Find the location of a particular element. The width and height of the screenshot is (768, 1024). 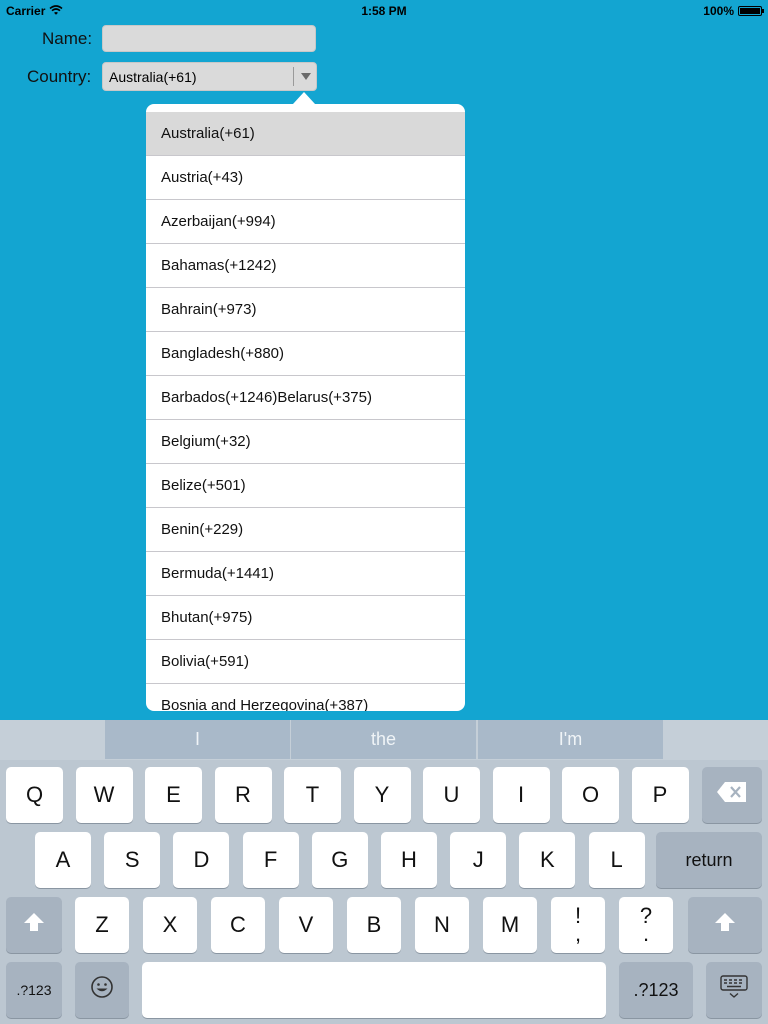

key-l: L is located at coordinates (616, 860).